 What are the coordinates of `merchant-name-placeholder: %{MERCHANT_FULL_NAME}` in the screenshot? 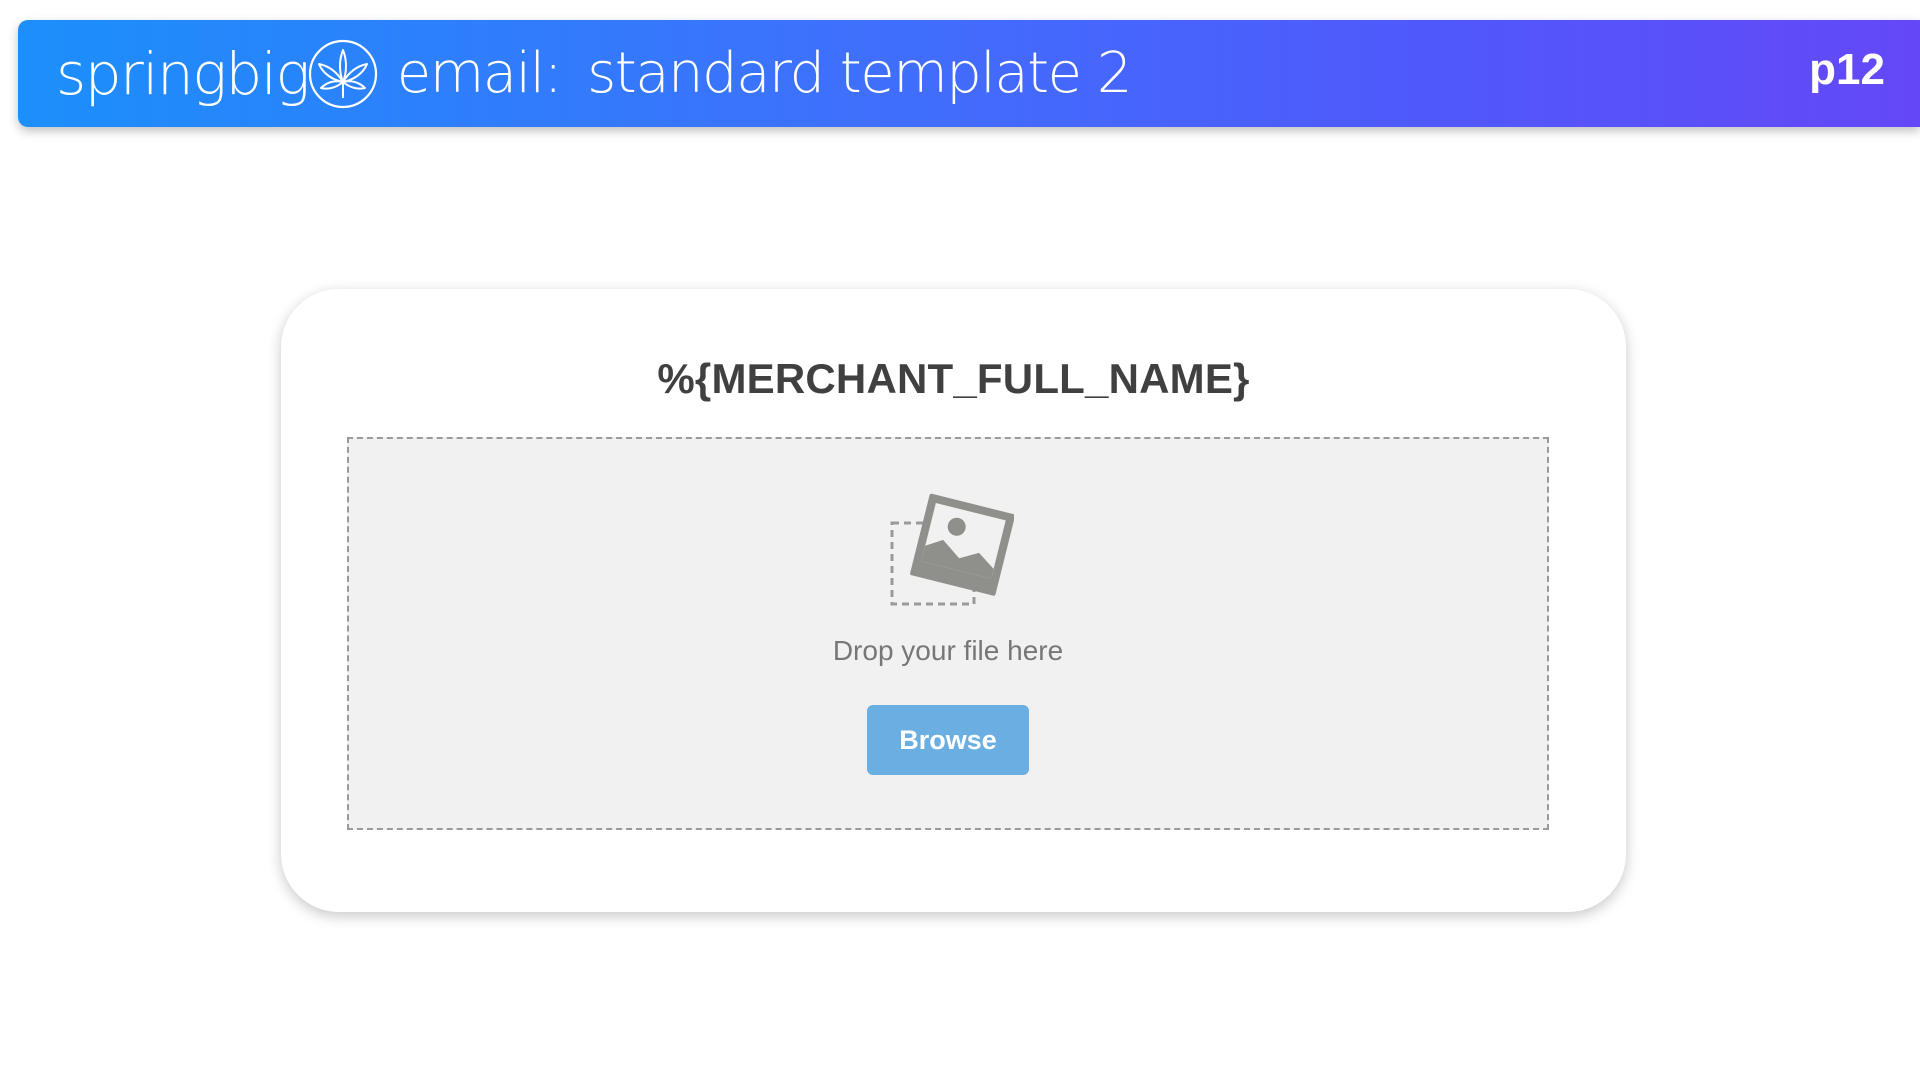 It's located at (953, 379).